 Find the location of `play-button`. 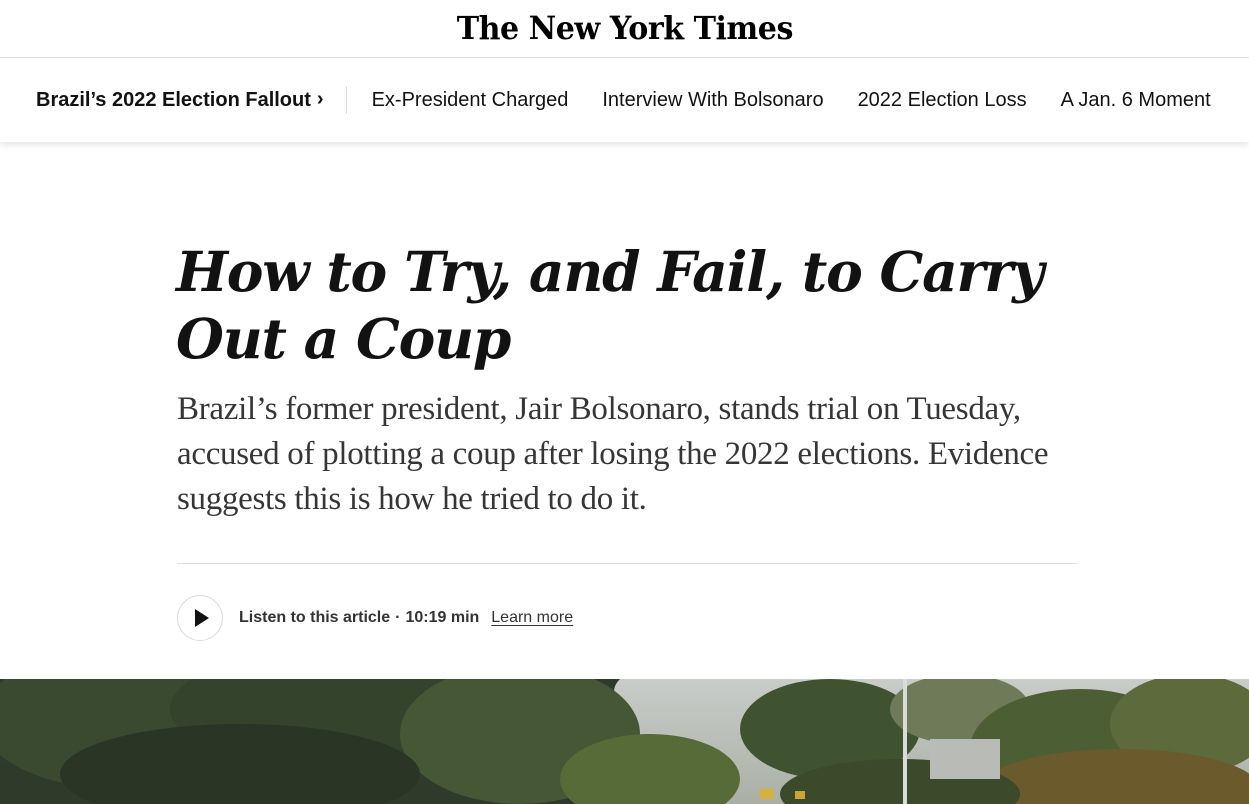

play-button is located at coordinates (200, 618).